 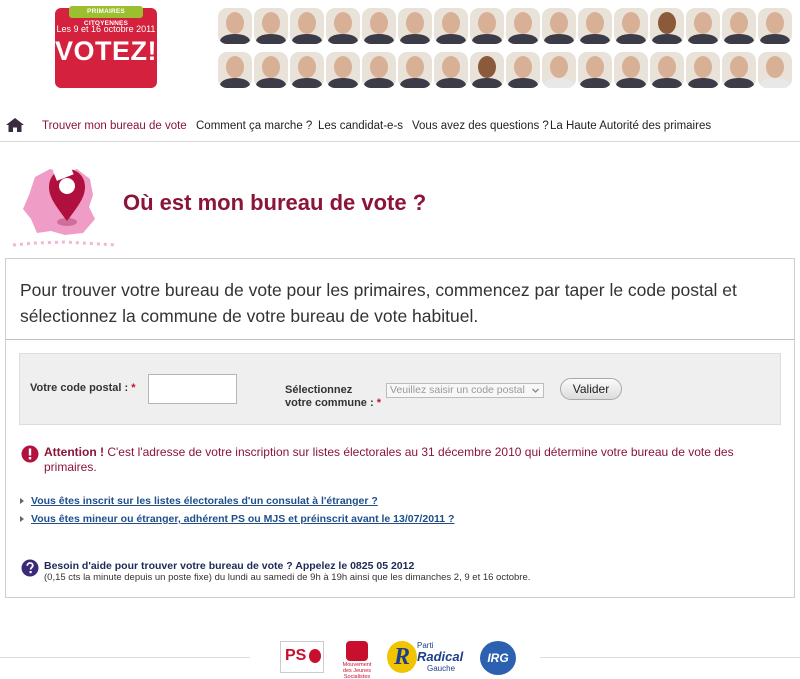 I want to click on prg-text-gauche: Gauche, so click(x=441, y=668).